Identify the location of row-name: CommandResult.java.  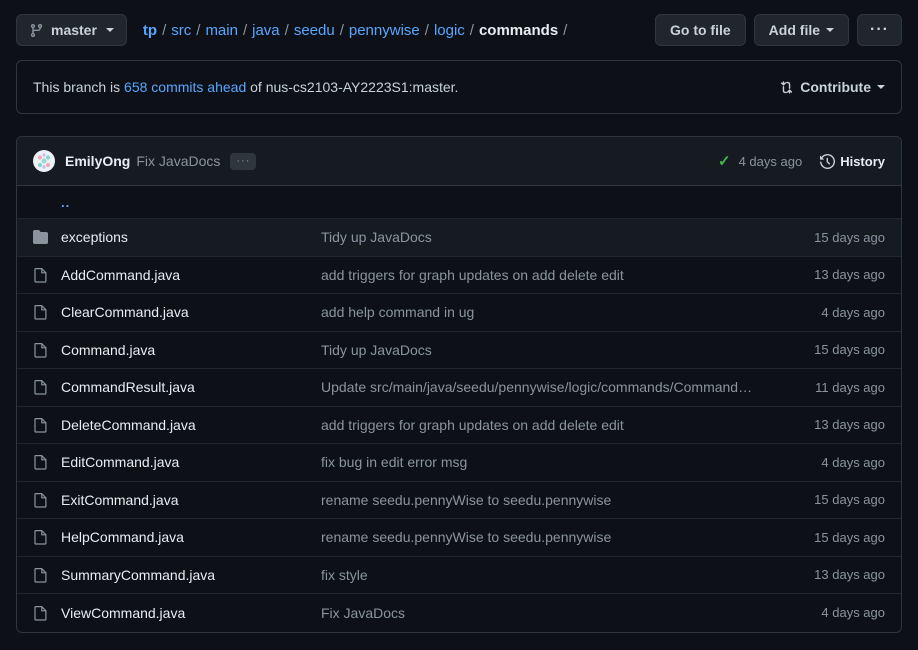
(191, 387).